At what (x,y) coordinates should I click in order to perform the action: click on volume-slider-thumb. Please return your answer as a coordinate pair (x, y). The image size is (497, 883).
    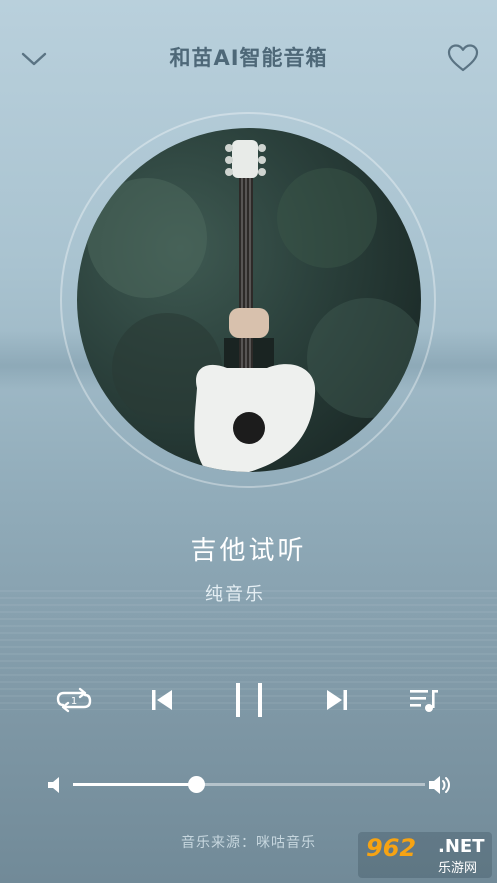
    Looking at the image, I should click on (197, 784).